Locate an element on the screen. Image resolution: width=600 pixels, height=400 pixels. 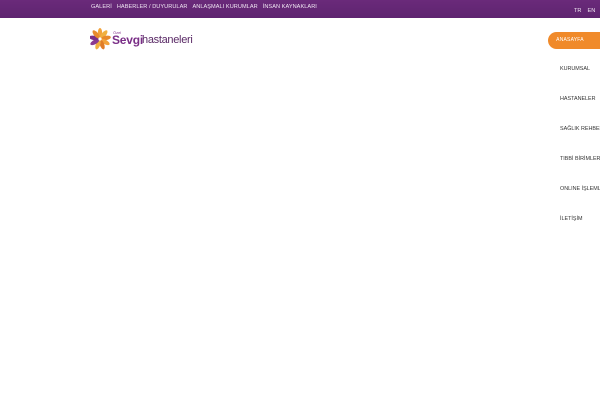
top-nav-anlasmali: ANLAŞMALI KURUMLAR is located at coordinates (224, 7).